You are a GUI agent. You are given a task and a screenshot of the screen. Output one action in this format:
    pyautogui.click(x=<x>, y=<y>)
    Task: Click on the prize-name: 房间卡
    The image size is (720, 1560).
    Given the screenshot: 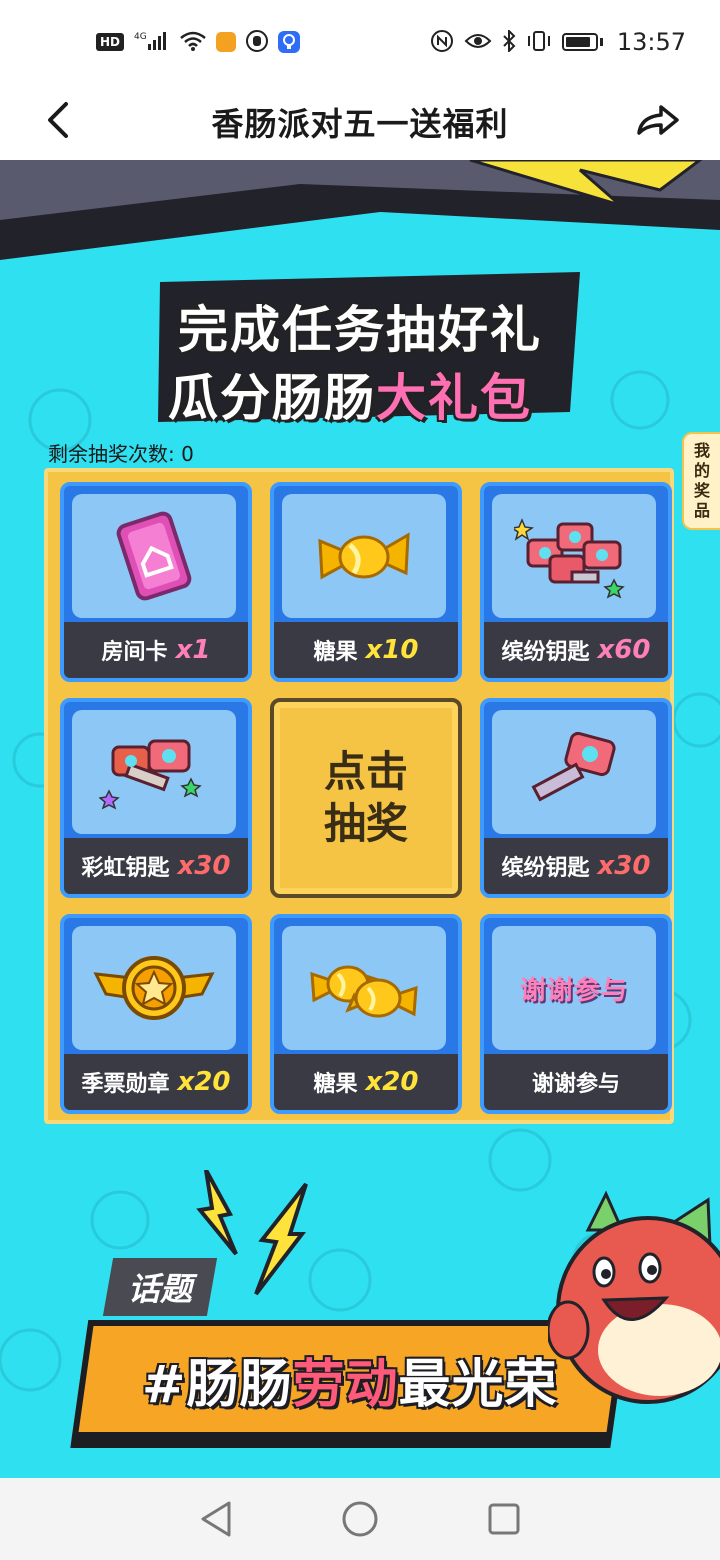 What is the action you would take?
    pyautogui.click(x=134, y=652)
    